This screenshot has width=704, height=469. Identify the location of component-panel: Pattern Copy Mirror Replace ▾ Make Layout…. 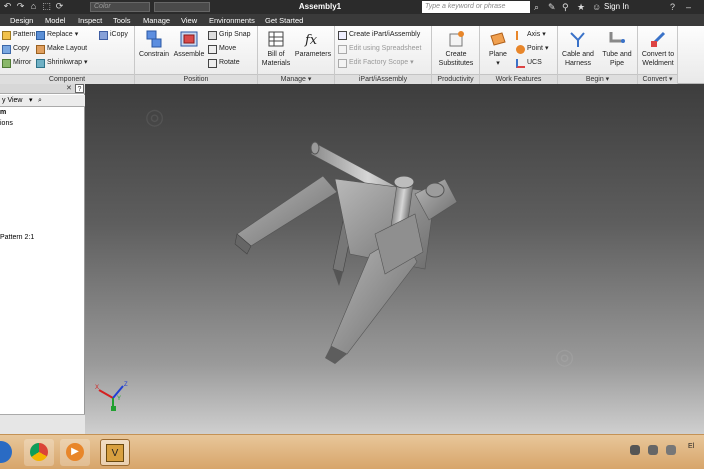
(67, 55).